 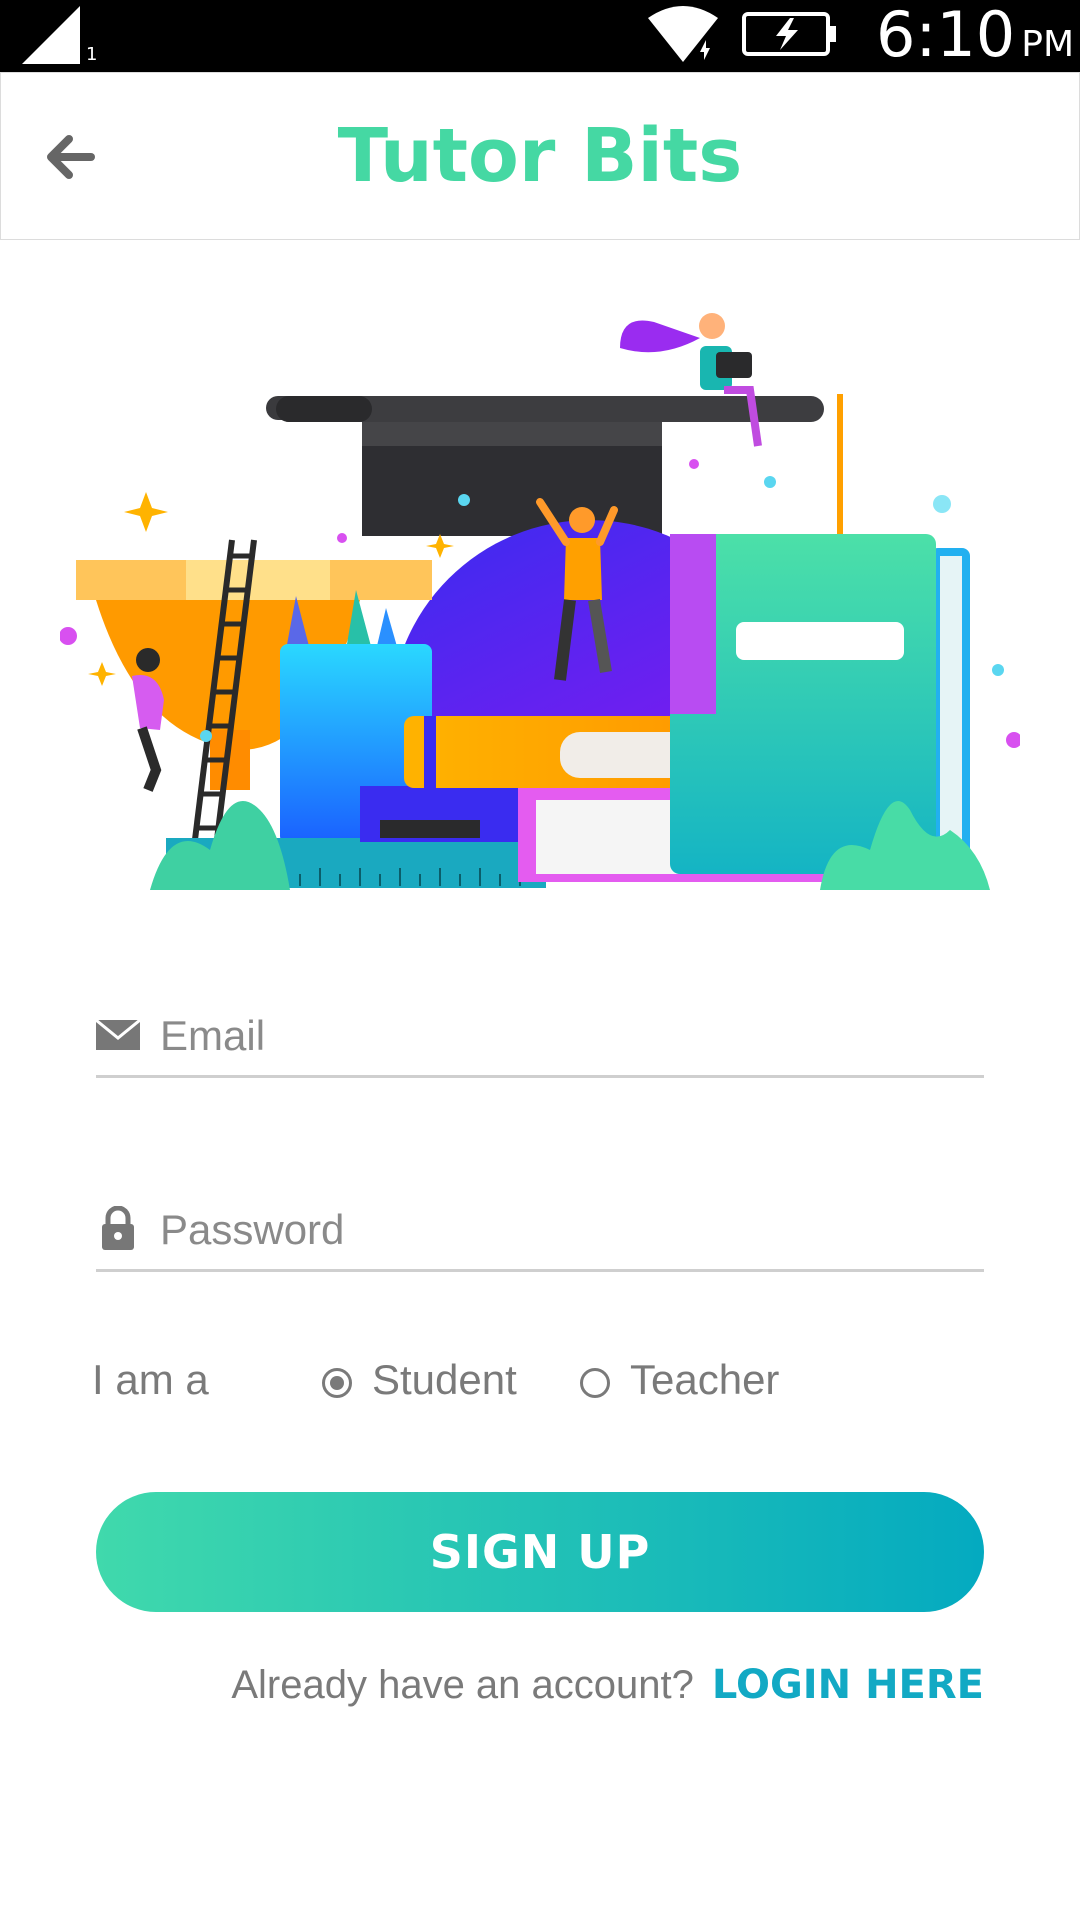 I want to click on clock-ampm: PM, so click(x=1048, y=44).